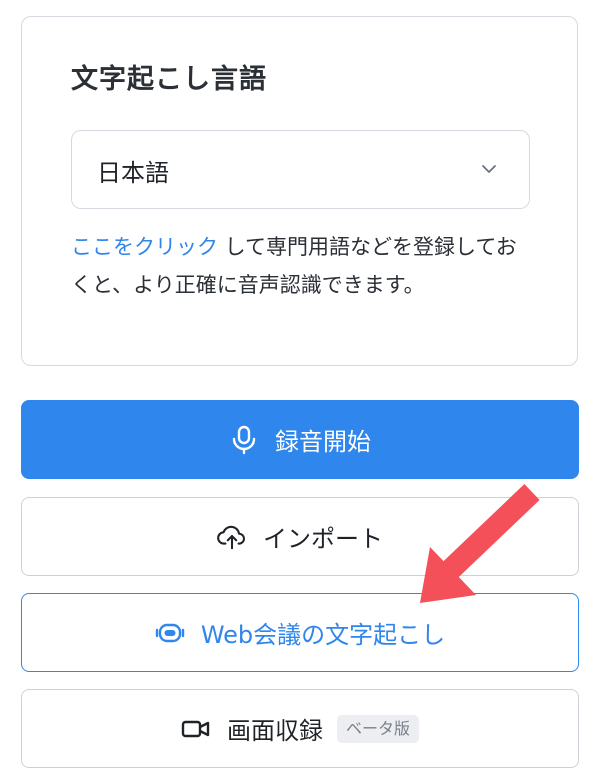 This screenshot has width=598, height=784. I want to click on language-select: 日本語, so click(300, 169).